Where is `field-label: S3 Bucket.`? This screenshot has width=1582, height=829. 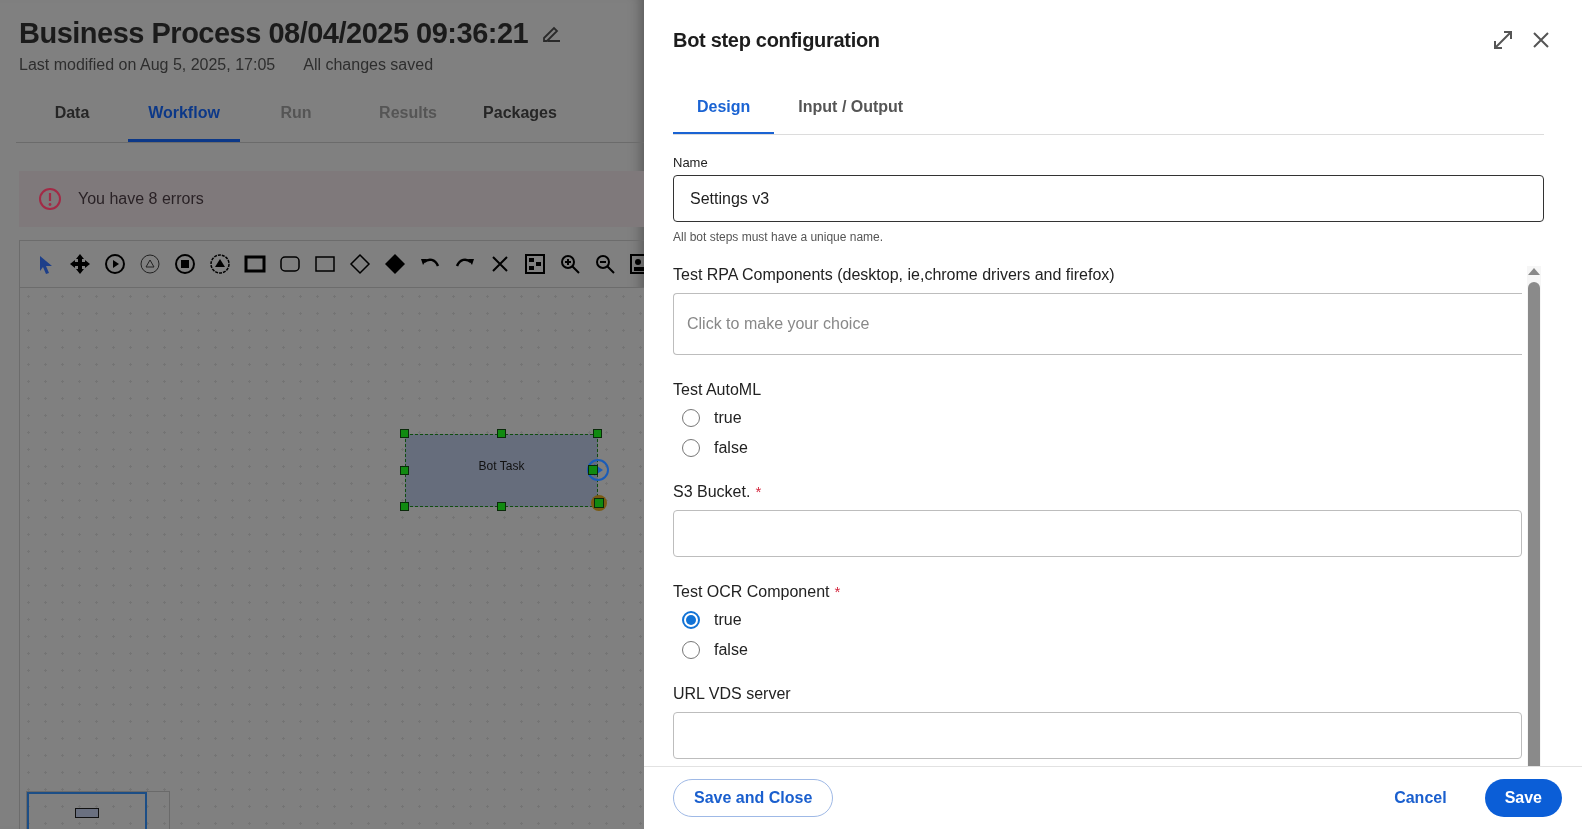
field-label: S3 Bucket. is located at coordinates (712, 492).